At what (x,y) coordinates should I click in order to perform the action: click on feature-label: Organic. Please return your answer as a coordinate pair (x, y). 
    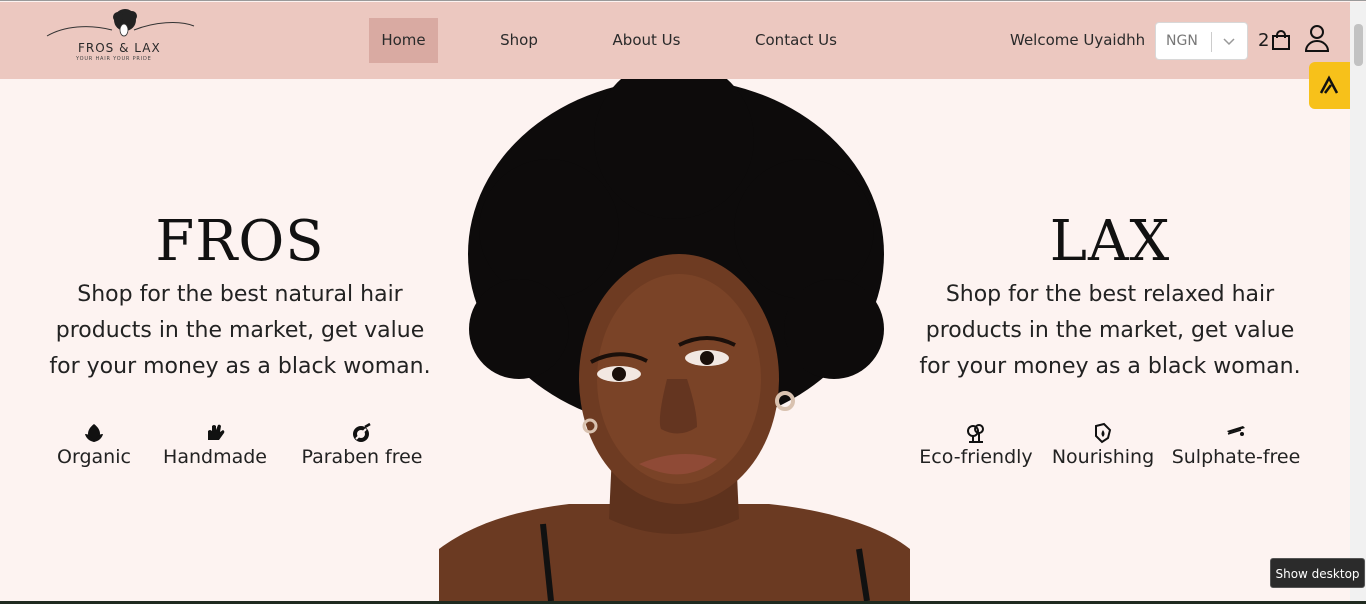
    Looking at the image, I should click on (94, 457).